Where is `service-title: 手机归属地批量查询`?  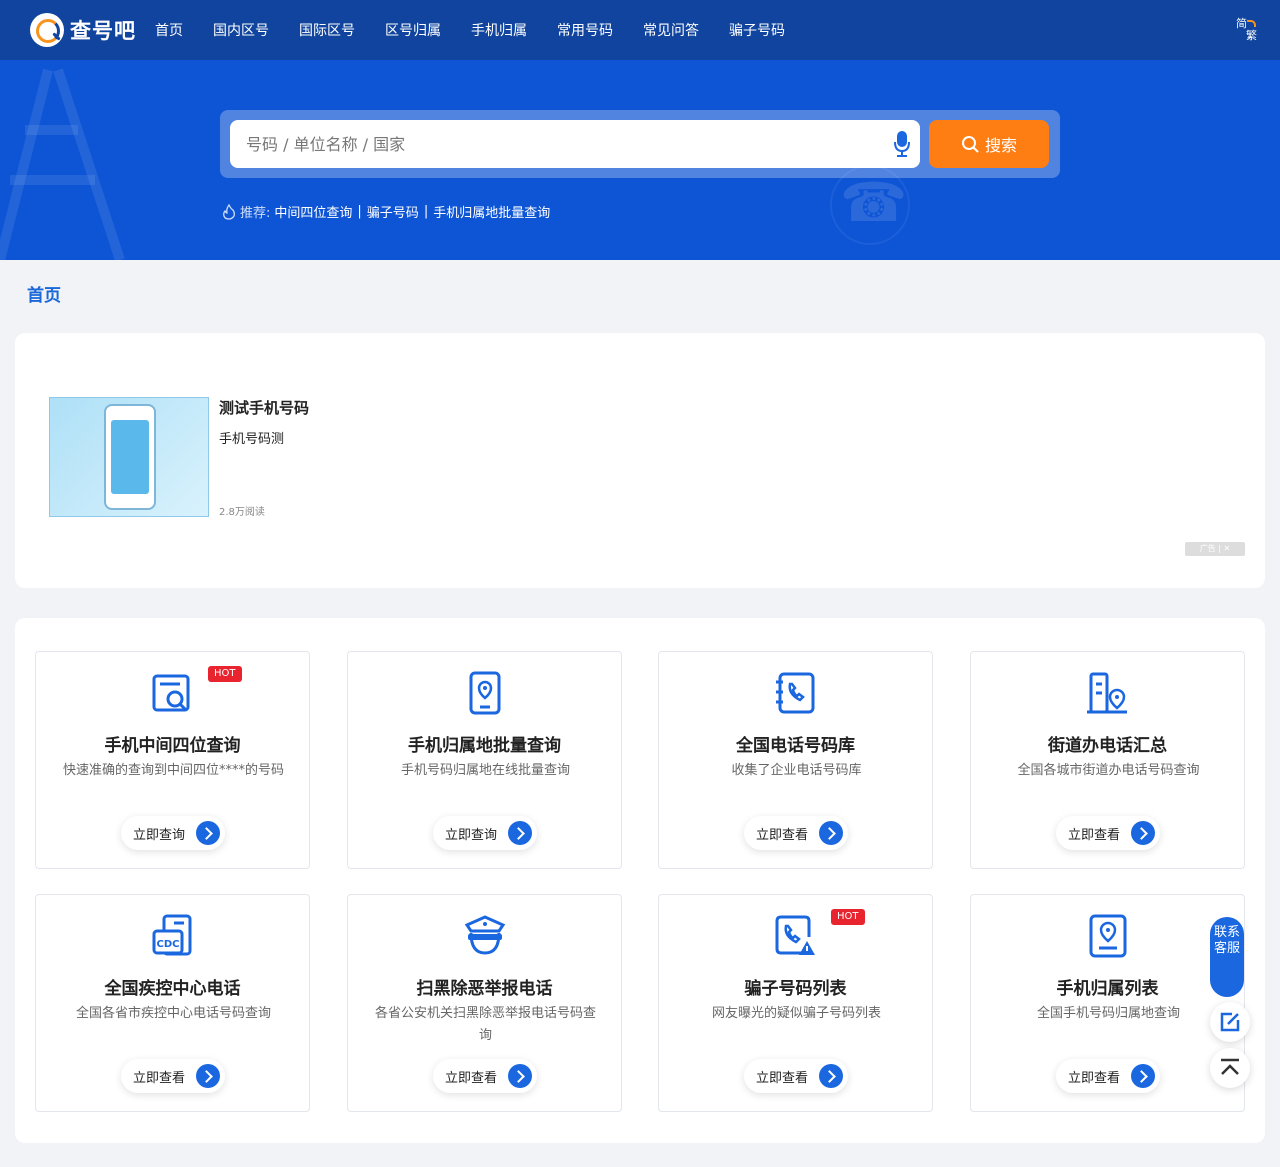
service-title: 手机归属地批量查询 is located at coordinates (484, 746).